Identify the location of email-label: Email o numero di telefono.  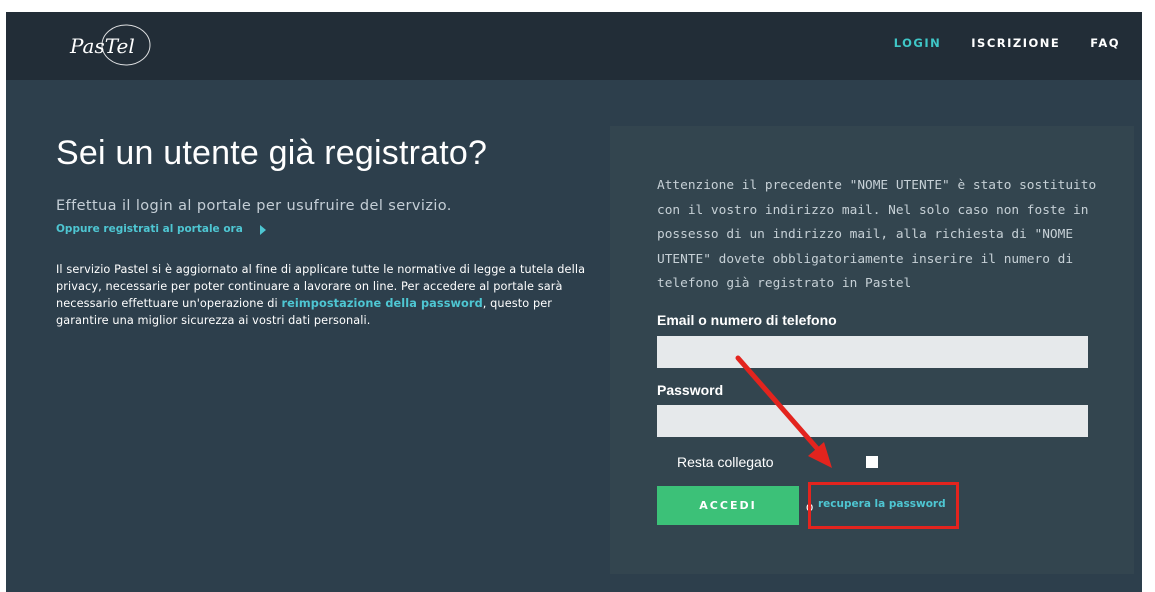
(747, 320).